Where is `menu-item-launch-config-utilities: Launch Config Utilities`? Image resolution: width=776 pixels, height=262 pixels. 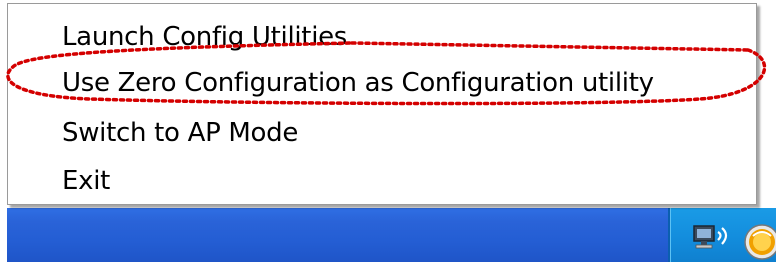
menu-item-launch-config-utilities: Launch Config Utilities is located at coordinates (204, 37).